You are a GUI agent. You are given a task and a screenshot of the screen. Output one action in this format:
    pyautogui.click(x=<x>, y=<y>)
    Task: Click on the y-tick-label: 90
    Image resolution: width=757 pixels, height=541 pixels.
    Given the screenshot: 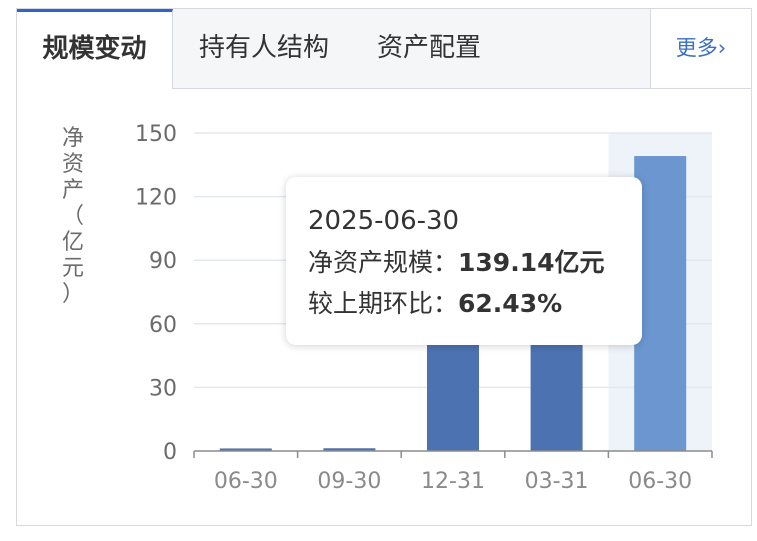 What is the action you would take?
    pyautogui.click(x=163, y=261)
    